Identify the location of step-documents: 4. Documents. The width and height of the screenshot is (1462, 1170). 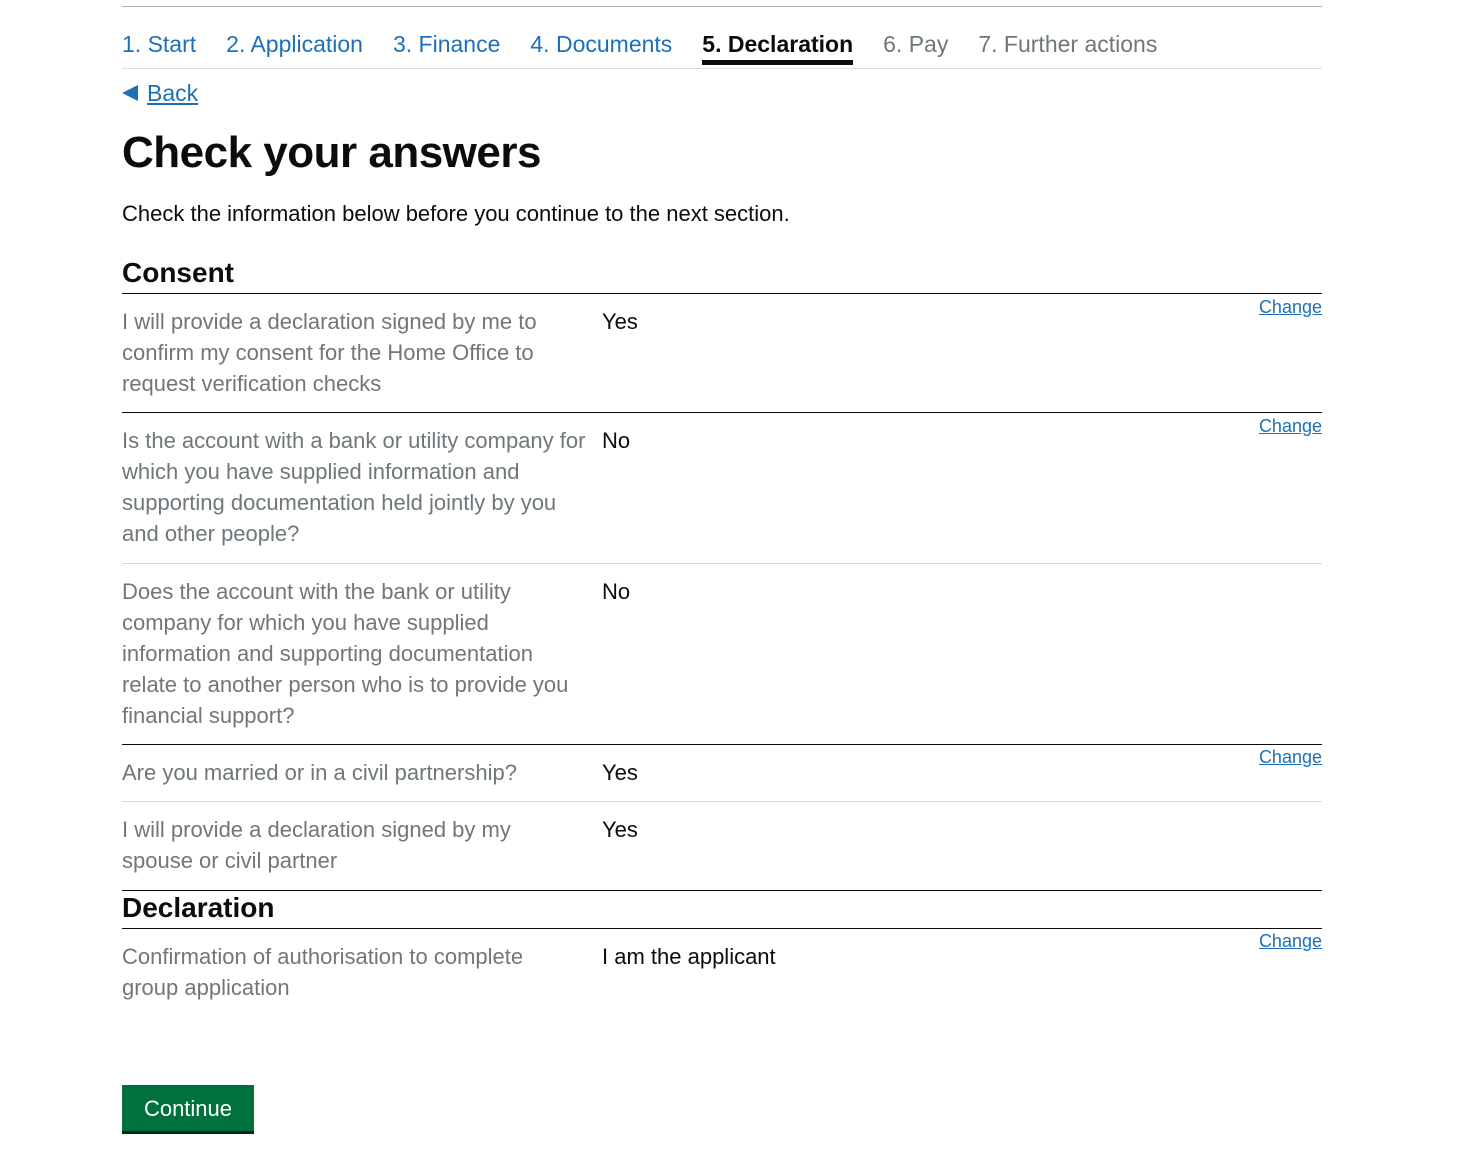
(601, 44).